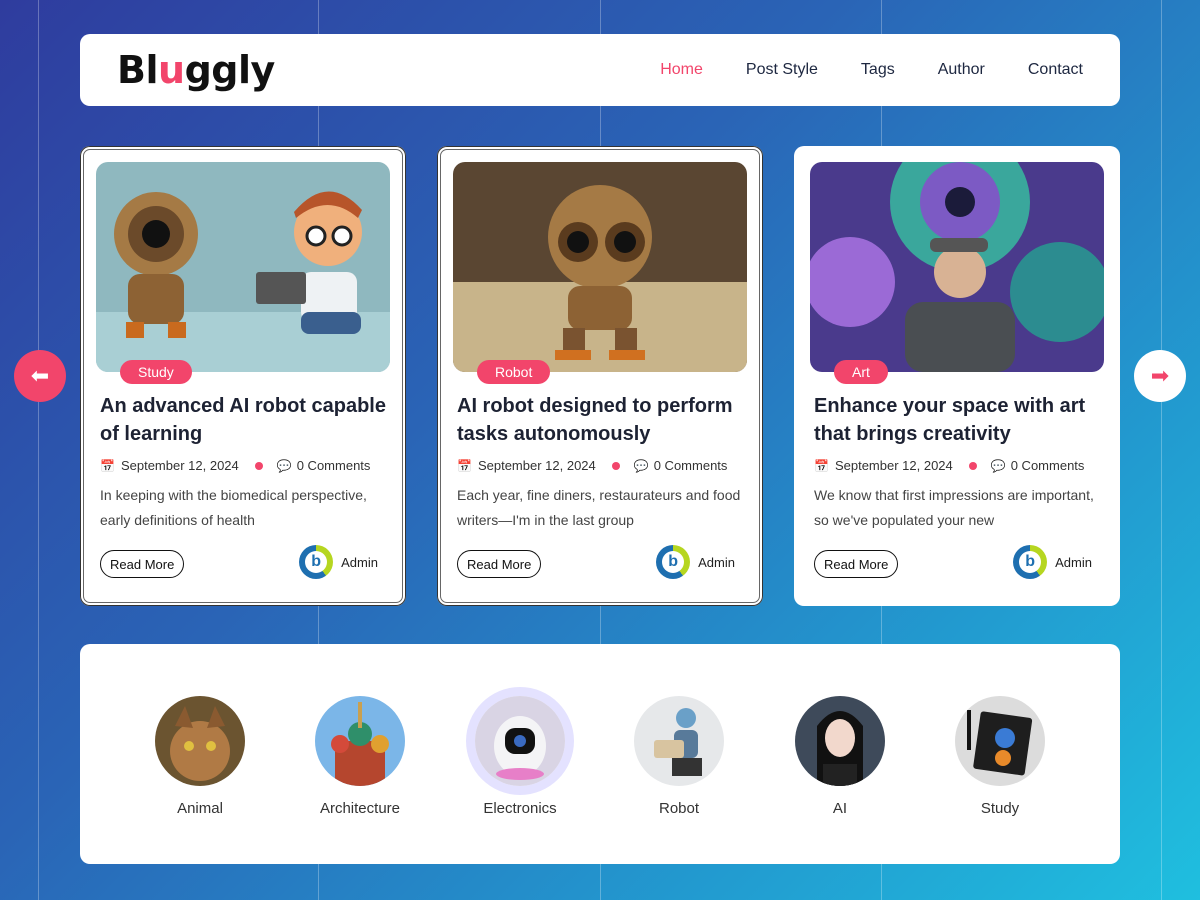 Image resolution: width=1200 pixels, height=900 pixels. What do you see at coordinates (514, 372) in the screenshot?
I see `category-badge: Robot` at bounding box center [514, 372].